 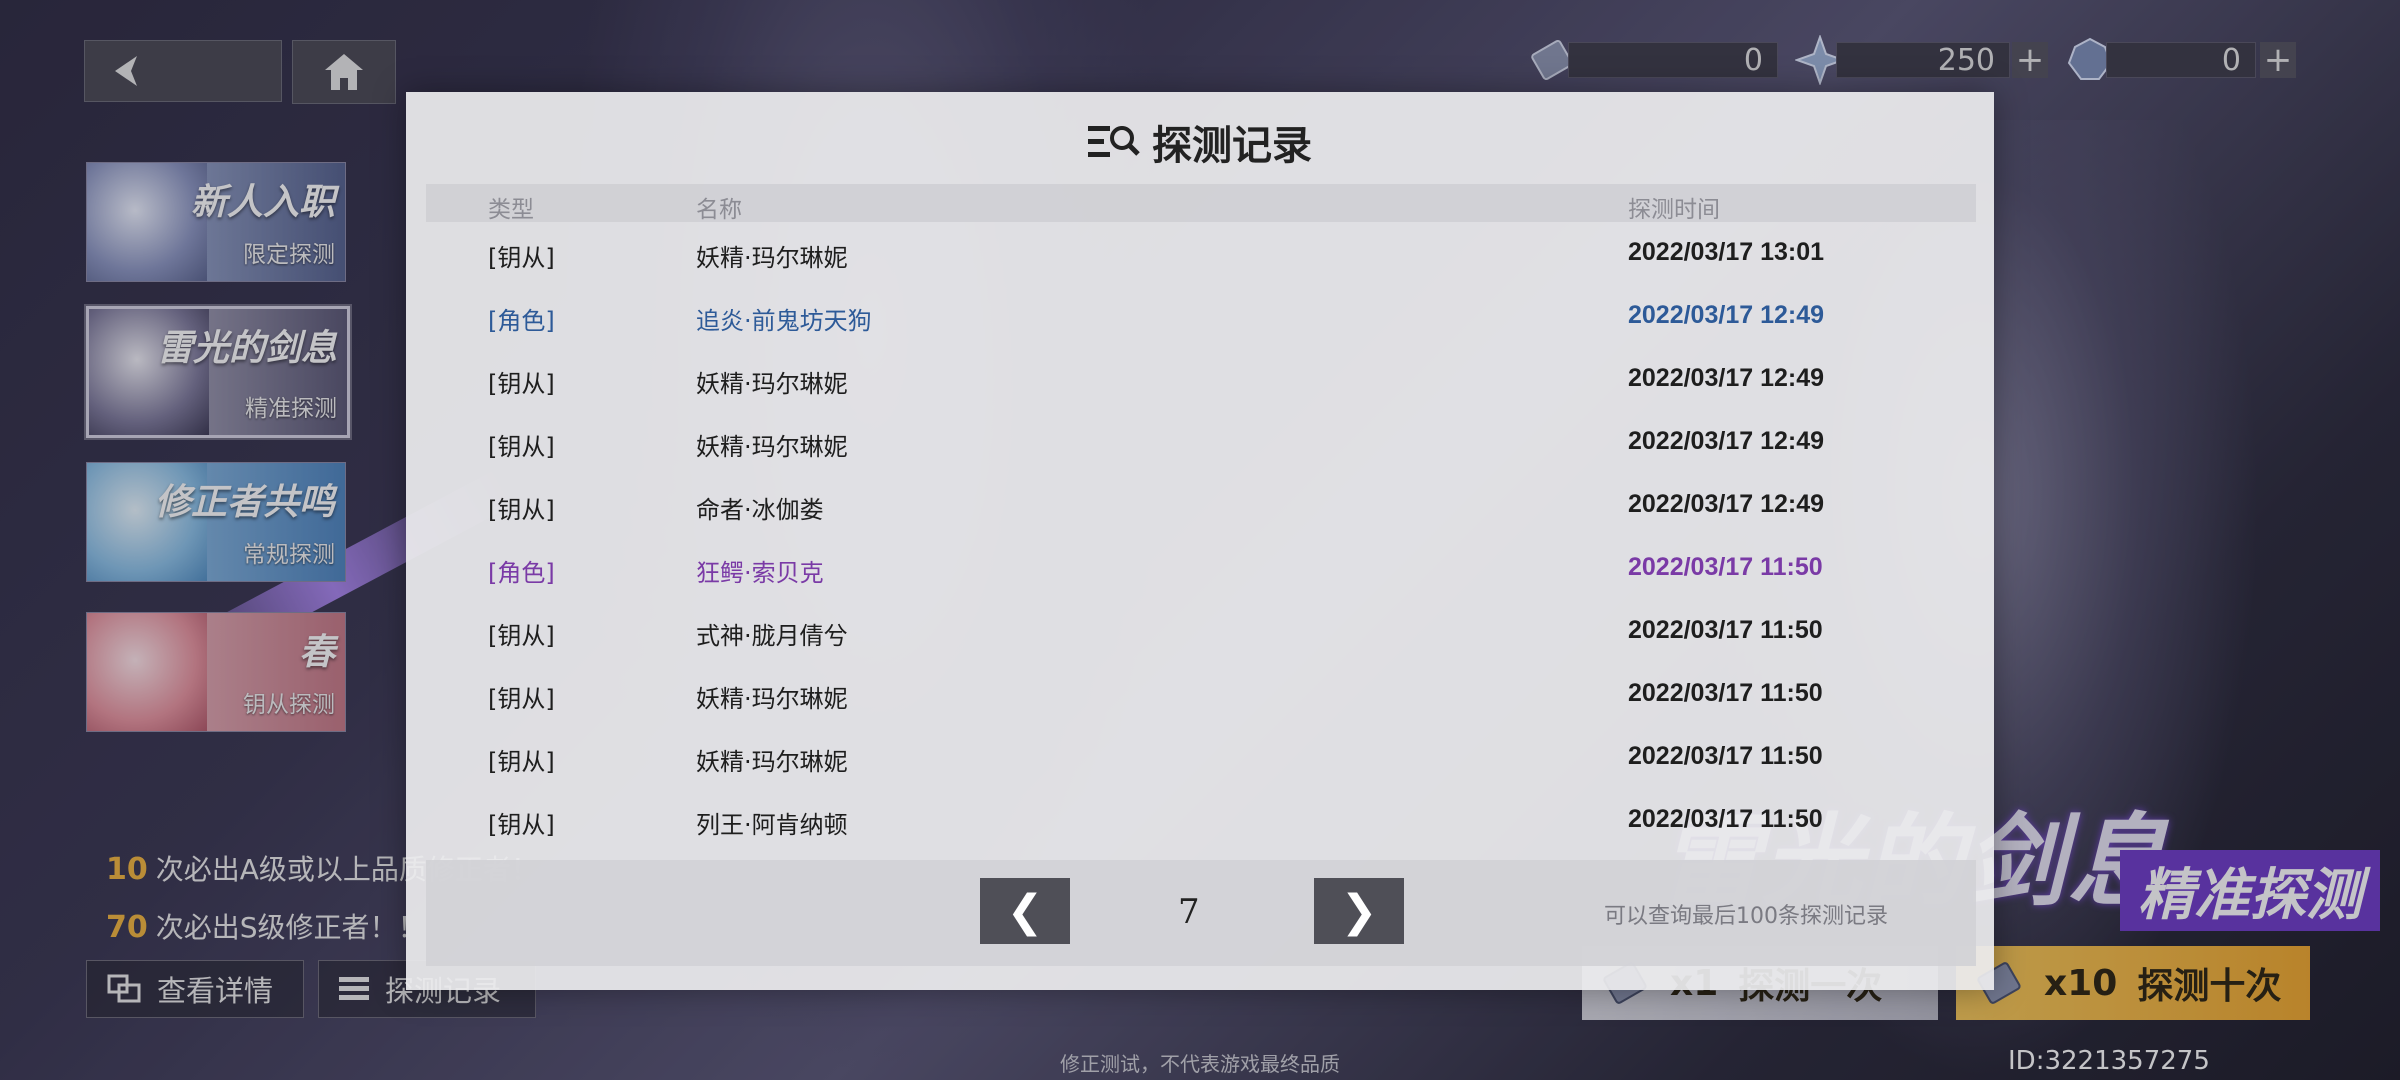 I want to click on table-row: [角色] 追炎·前鬼坊天狗 2022/03/17 12:49, so click(x=1201, y=316).